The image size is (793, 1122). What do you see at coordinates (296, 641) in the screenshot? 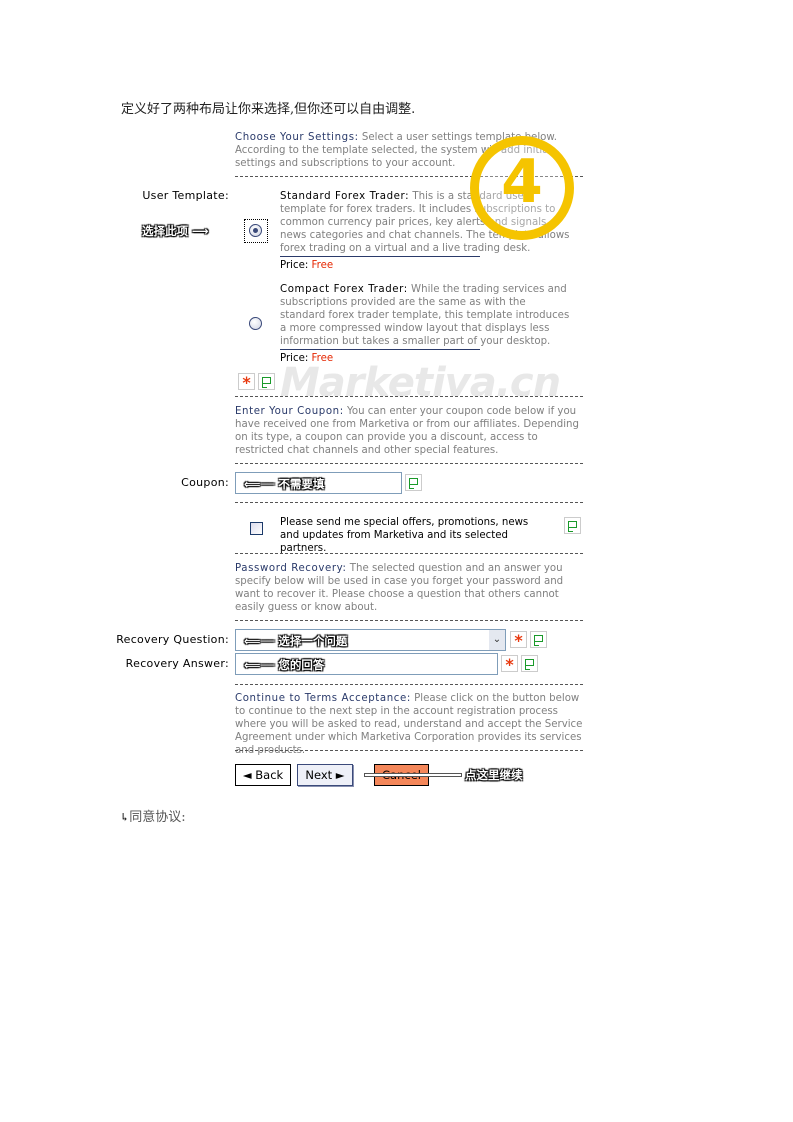
I see `annotation-question: ⟸── 选择一个问题` at bounding box center [296, 641].